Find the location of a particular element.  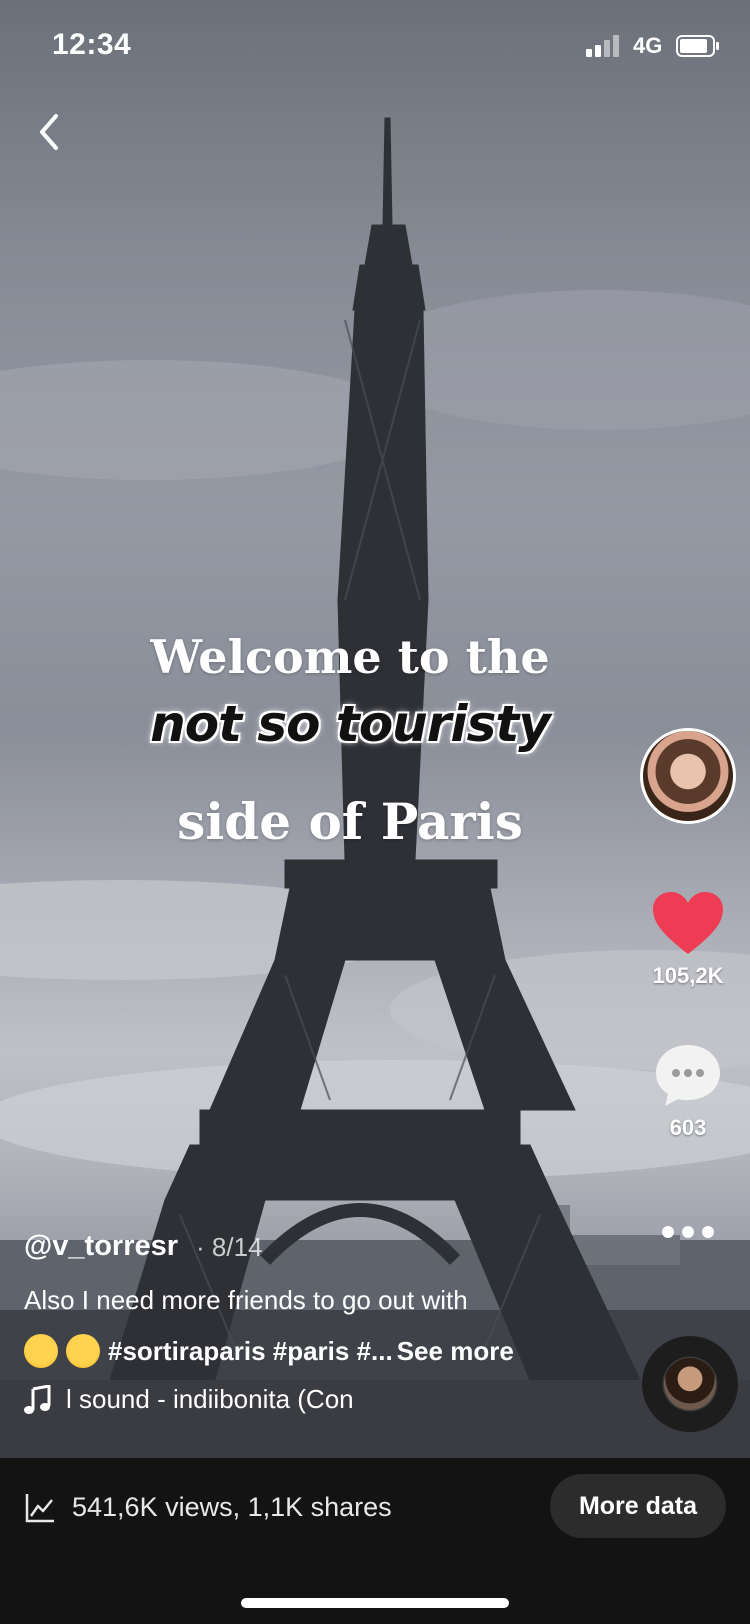

music-disc is located at coordinates (690, 1384).